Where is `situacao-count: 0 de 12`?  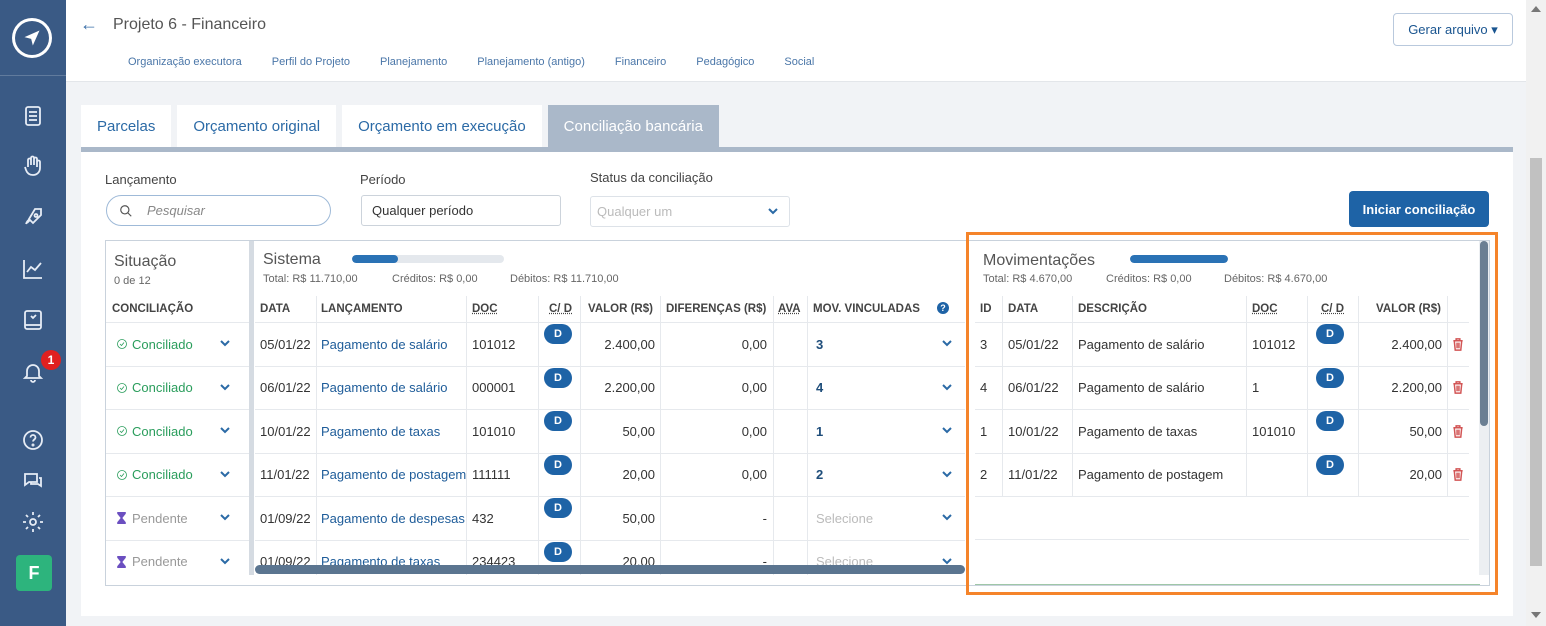
situacao-count: 0 de 12 is located at coordinates (132, 281).